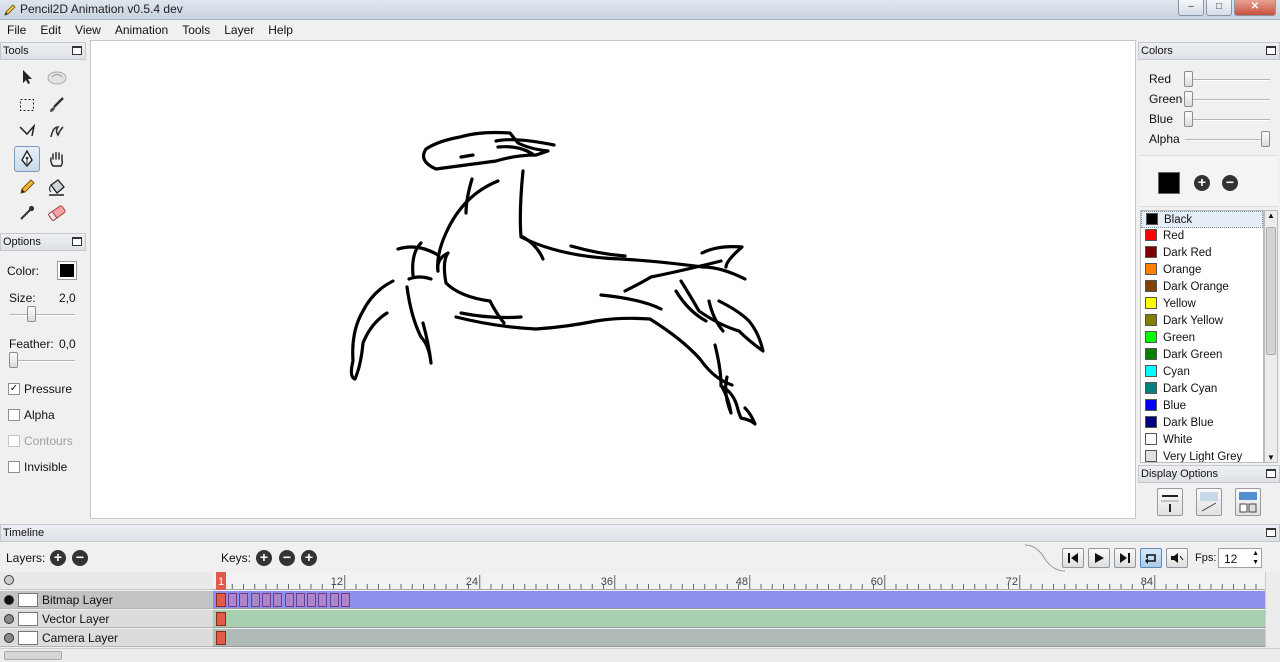 The width and height of the screenshot is (1280, 662). What do you see at coordinates (33, 655) in the screenshot?
I see `hscroll-thumb` at bounding box center [33, 655].